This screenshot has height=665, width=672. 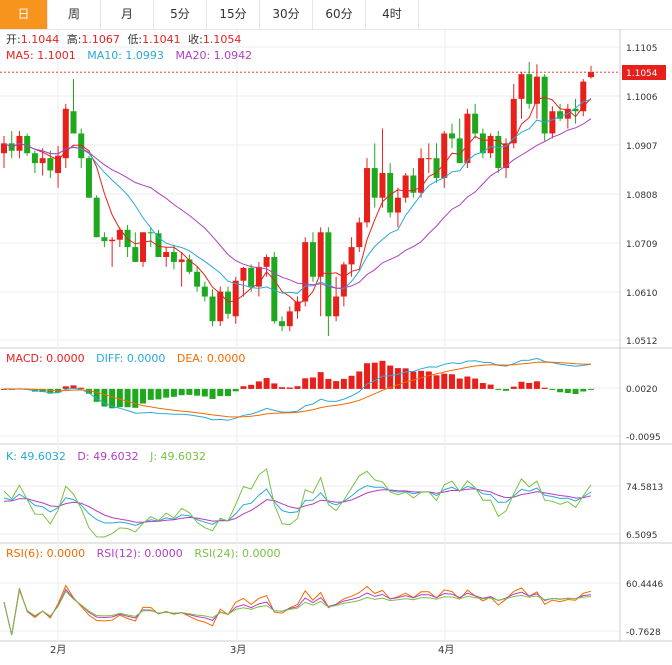 What do you see at coordinates (24, 14) in the screenshot?
I see `tab-day: 日` at bounding box center [24, 14].